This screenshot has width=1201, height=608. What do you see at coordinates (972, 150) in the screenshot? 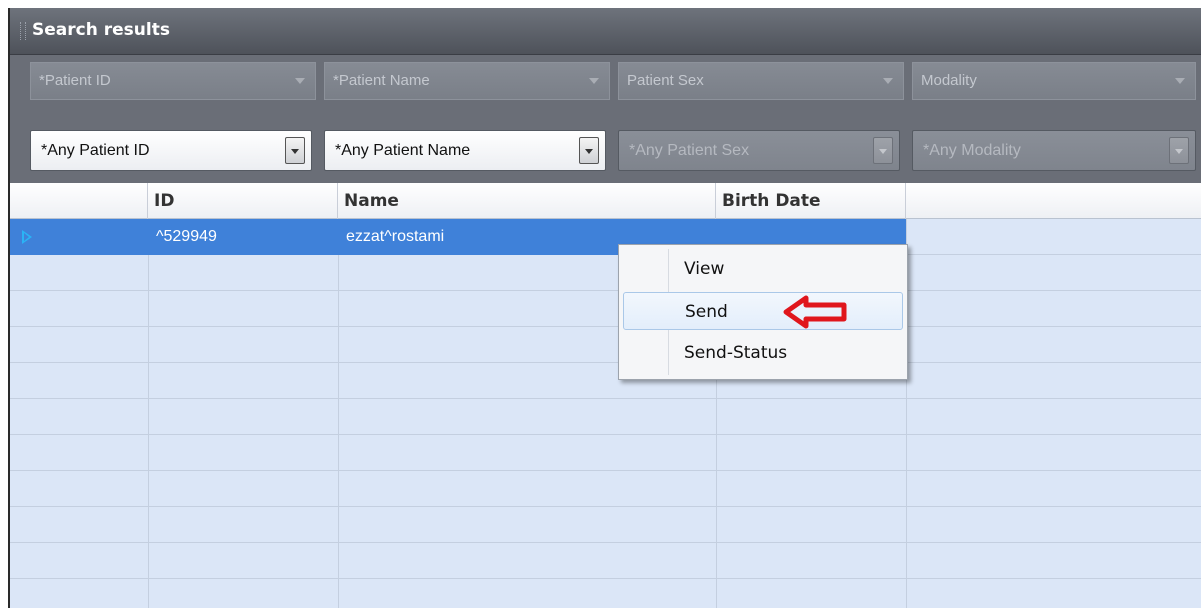
I see `filter-value: *Any Modality` at bounding box center [972, 150].